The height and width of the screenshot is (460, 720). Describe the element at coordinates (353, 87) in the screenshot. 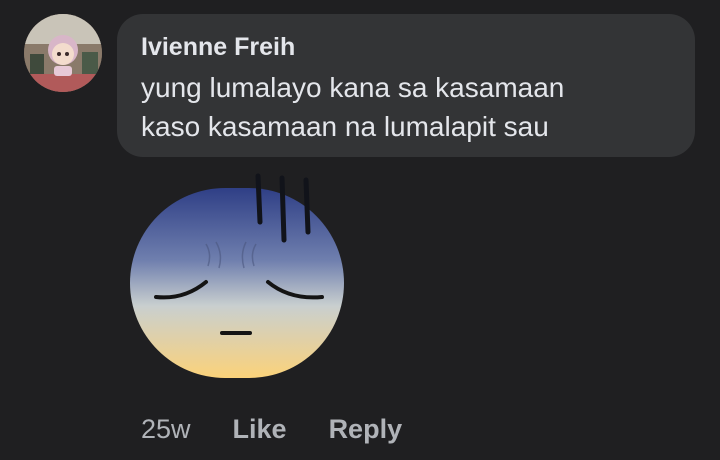

I see `comment-text-line-1: yung lumalayo kana sa kasamaan` at that location.